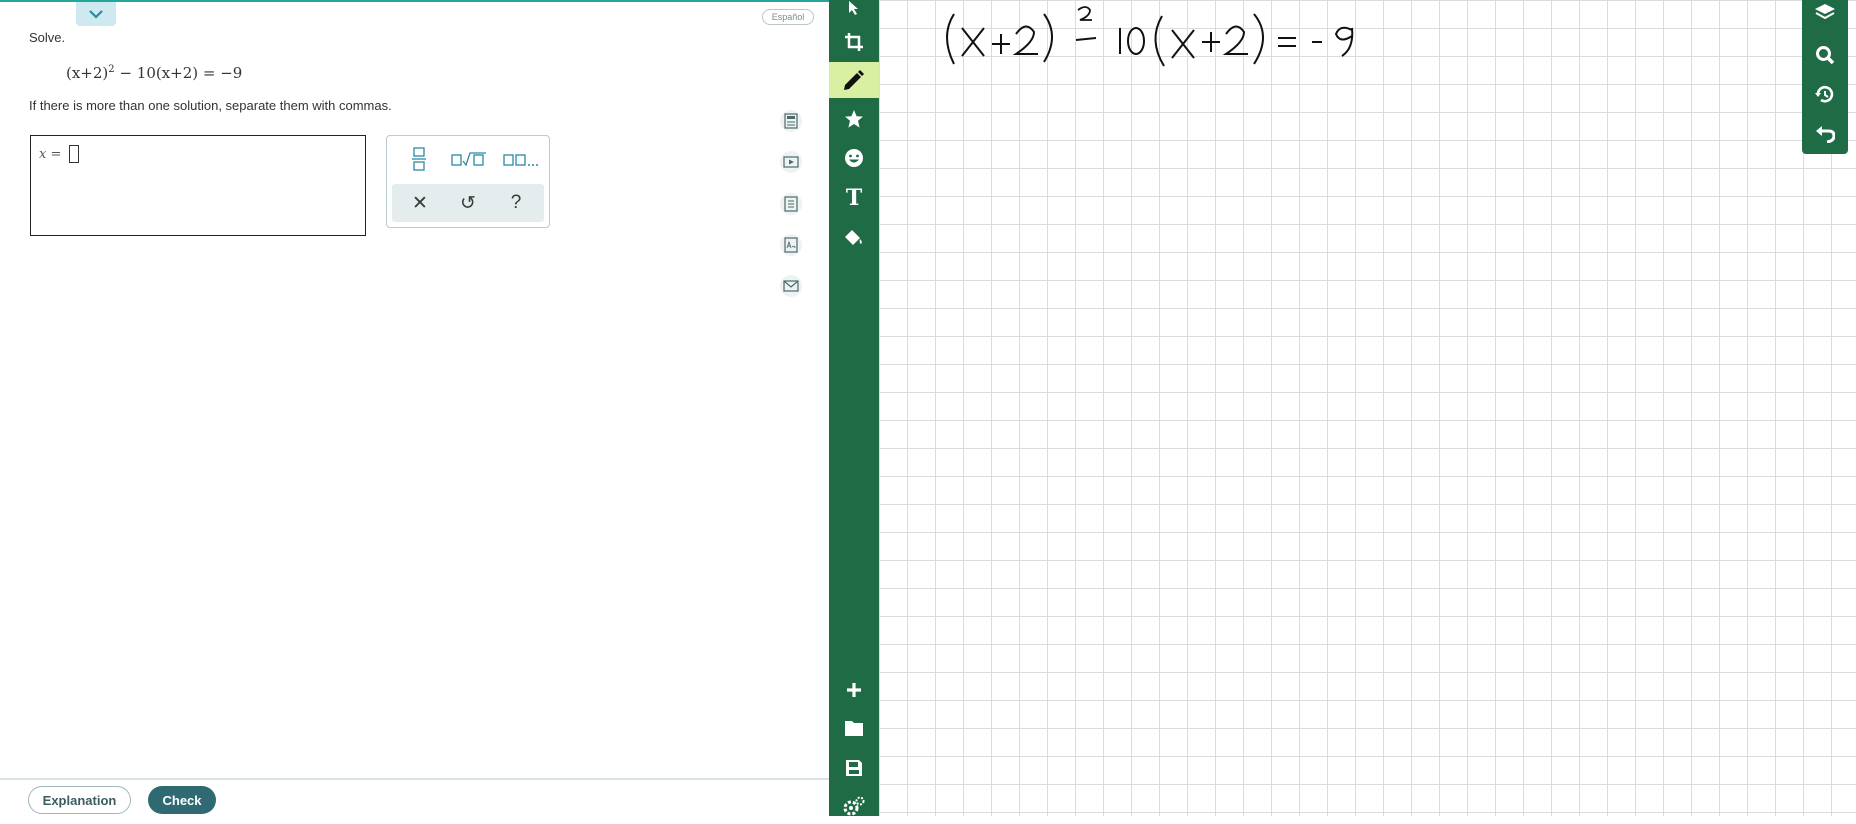  What do you see at coordinates (788, 17) in the screenshot?
I see `language-toggle-button: Español` at bounding box center [788, 17].